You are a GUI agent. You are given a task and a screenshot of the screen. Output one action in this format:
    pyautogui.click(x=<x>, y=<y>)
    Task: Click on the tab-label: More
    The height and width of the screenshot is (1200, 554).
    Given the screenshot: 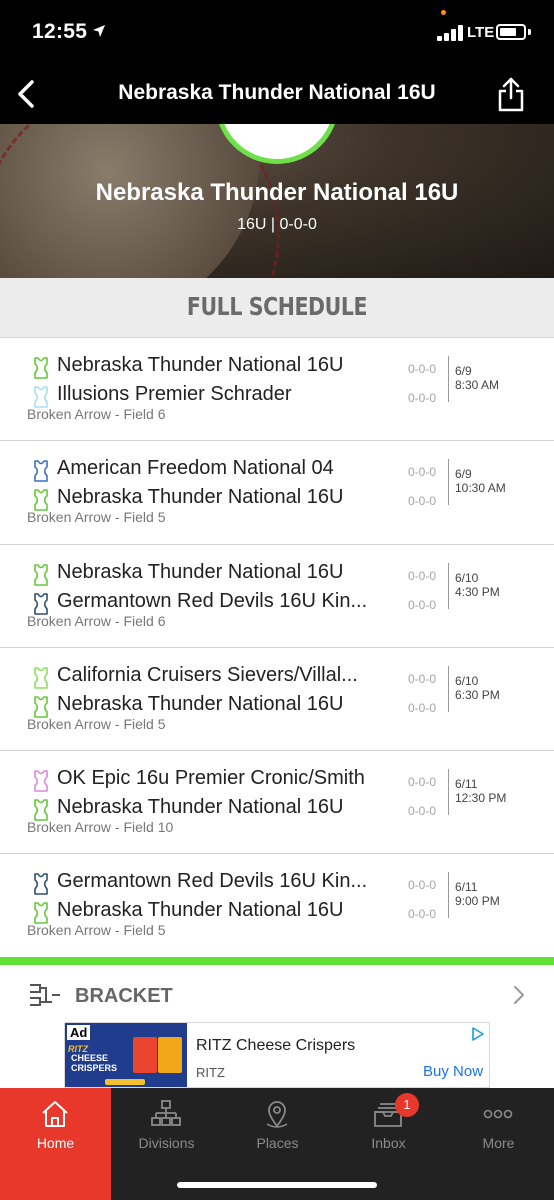 What is the action you would take?
    pyautogui.click(x=498, y=1143)
    